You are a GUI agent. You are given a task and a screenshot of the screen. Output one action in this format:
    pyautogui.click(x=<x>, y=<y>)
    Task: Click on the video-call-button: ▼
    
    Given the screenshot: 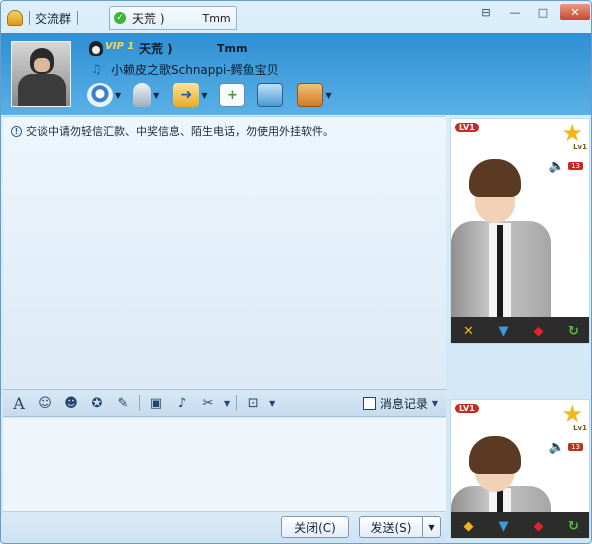 What is the action you would take?
    pyautogui.click(x=104, y=95)
    